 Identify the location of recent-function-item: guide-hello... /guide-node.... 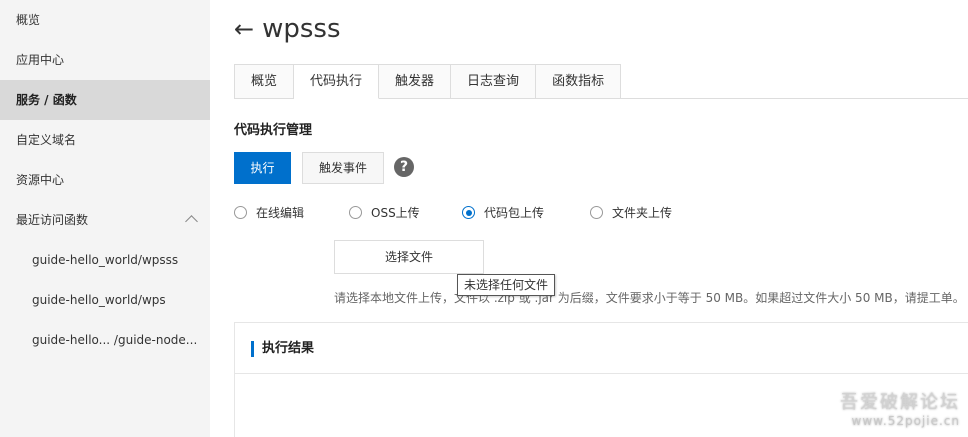
(105, 340).